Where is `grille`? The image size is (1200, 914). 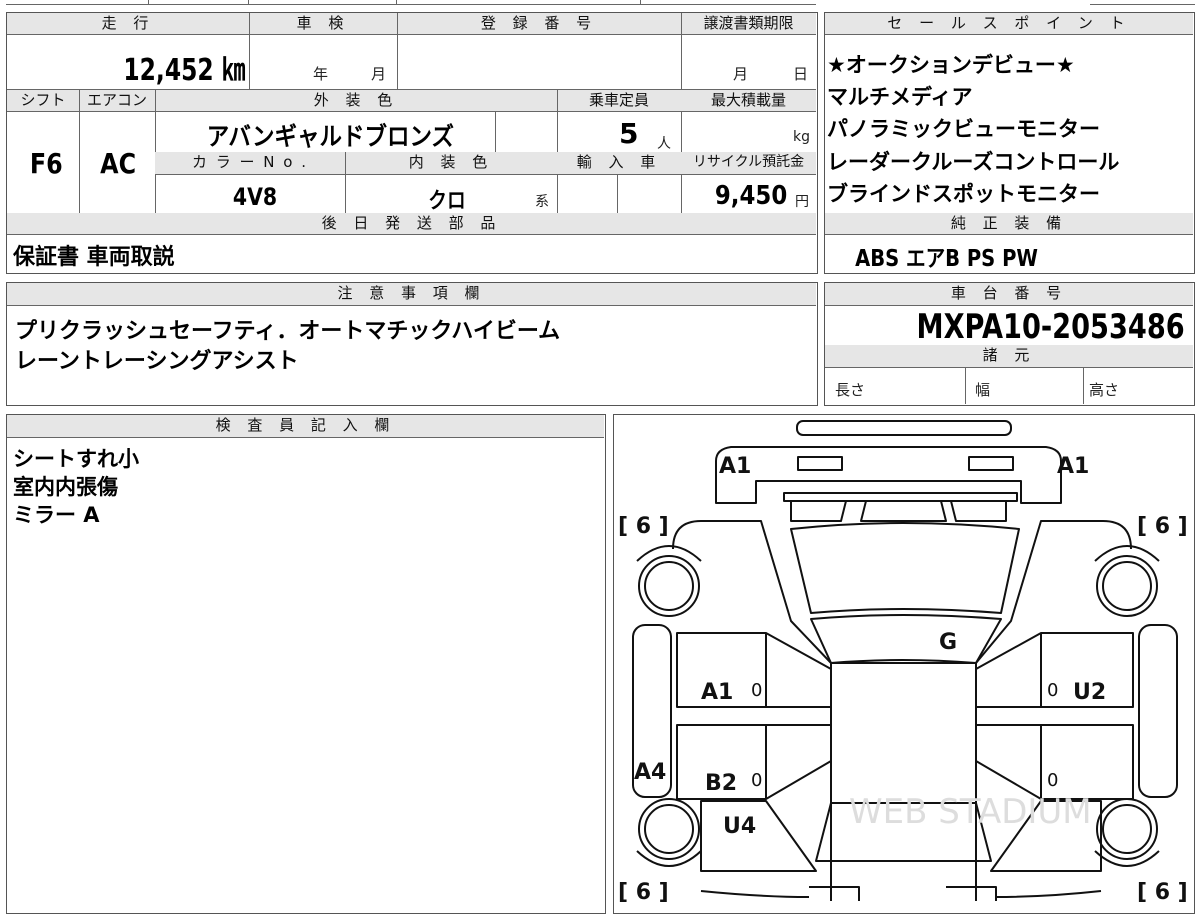 grille is located at coordinates (900, 497).